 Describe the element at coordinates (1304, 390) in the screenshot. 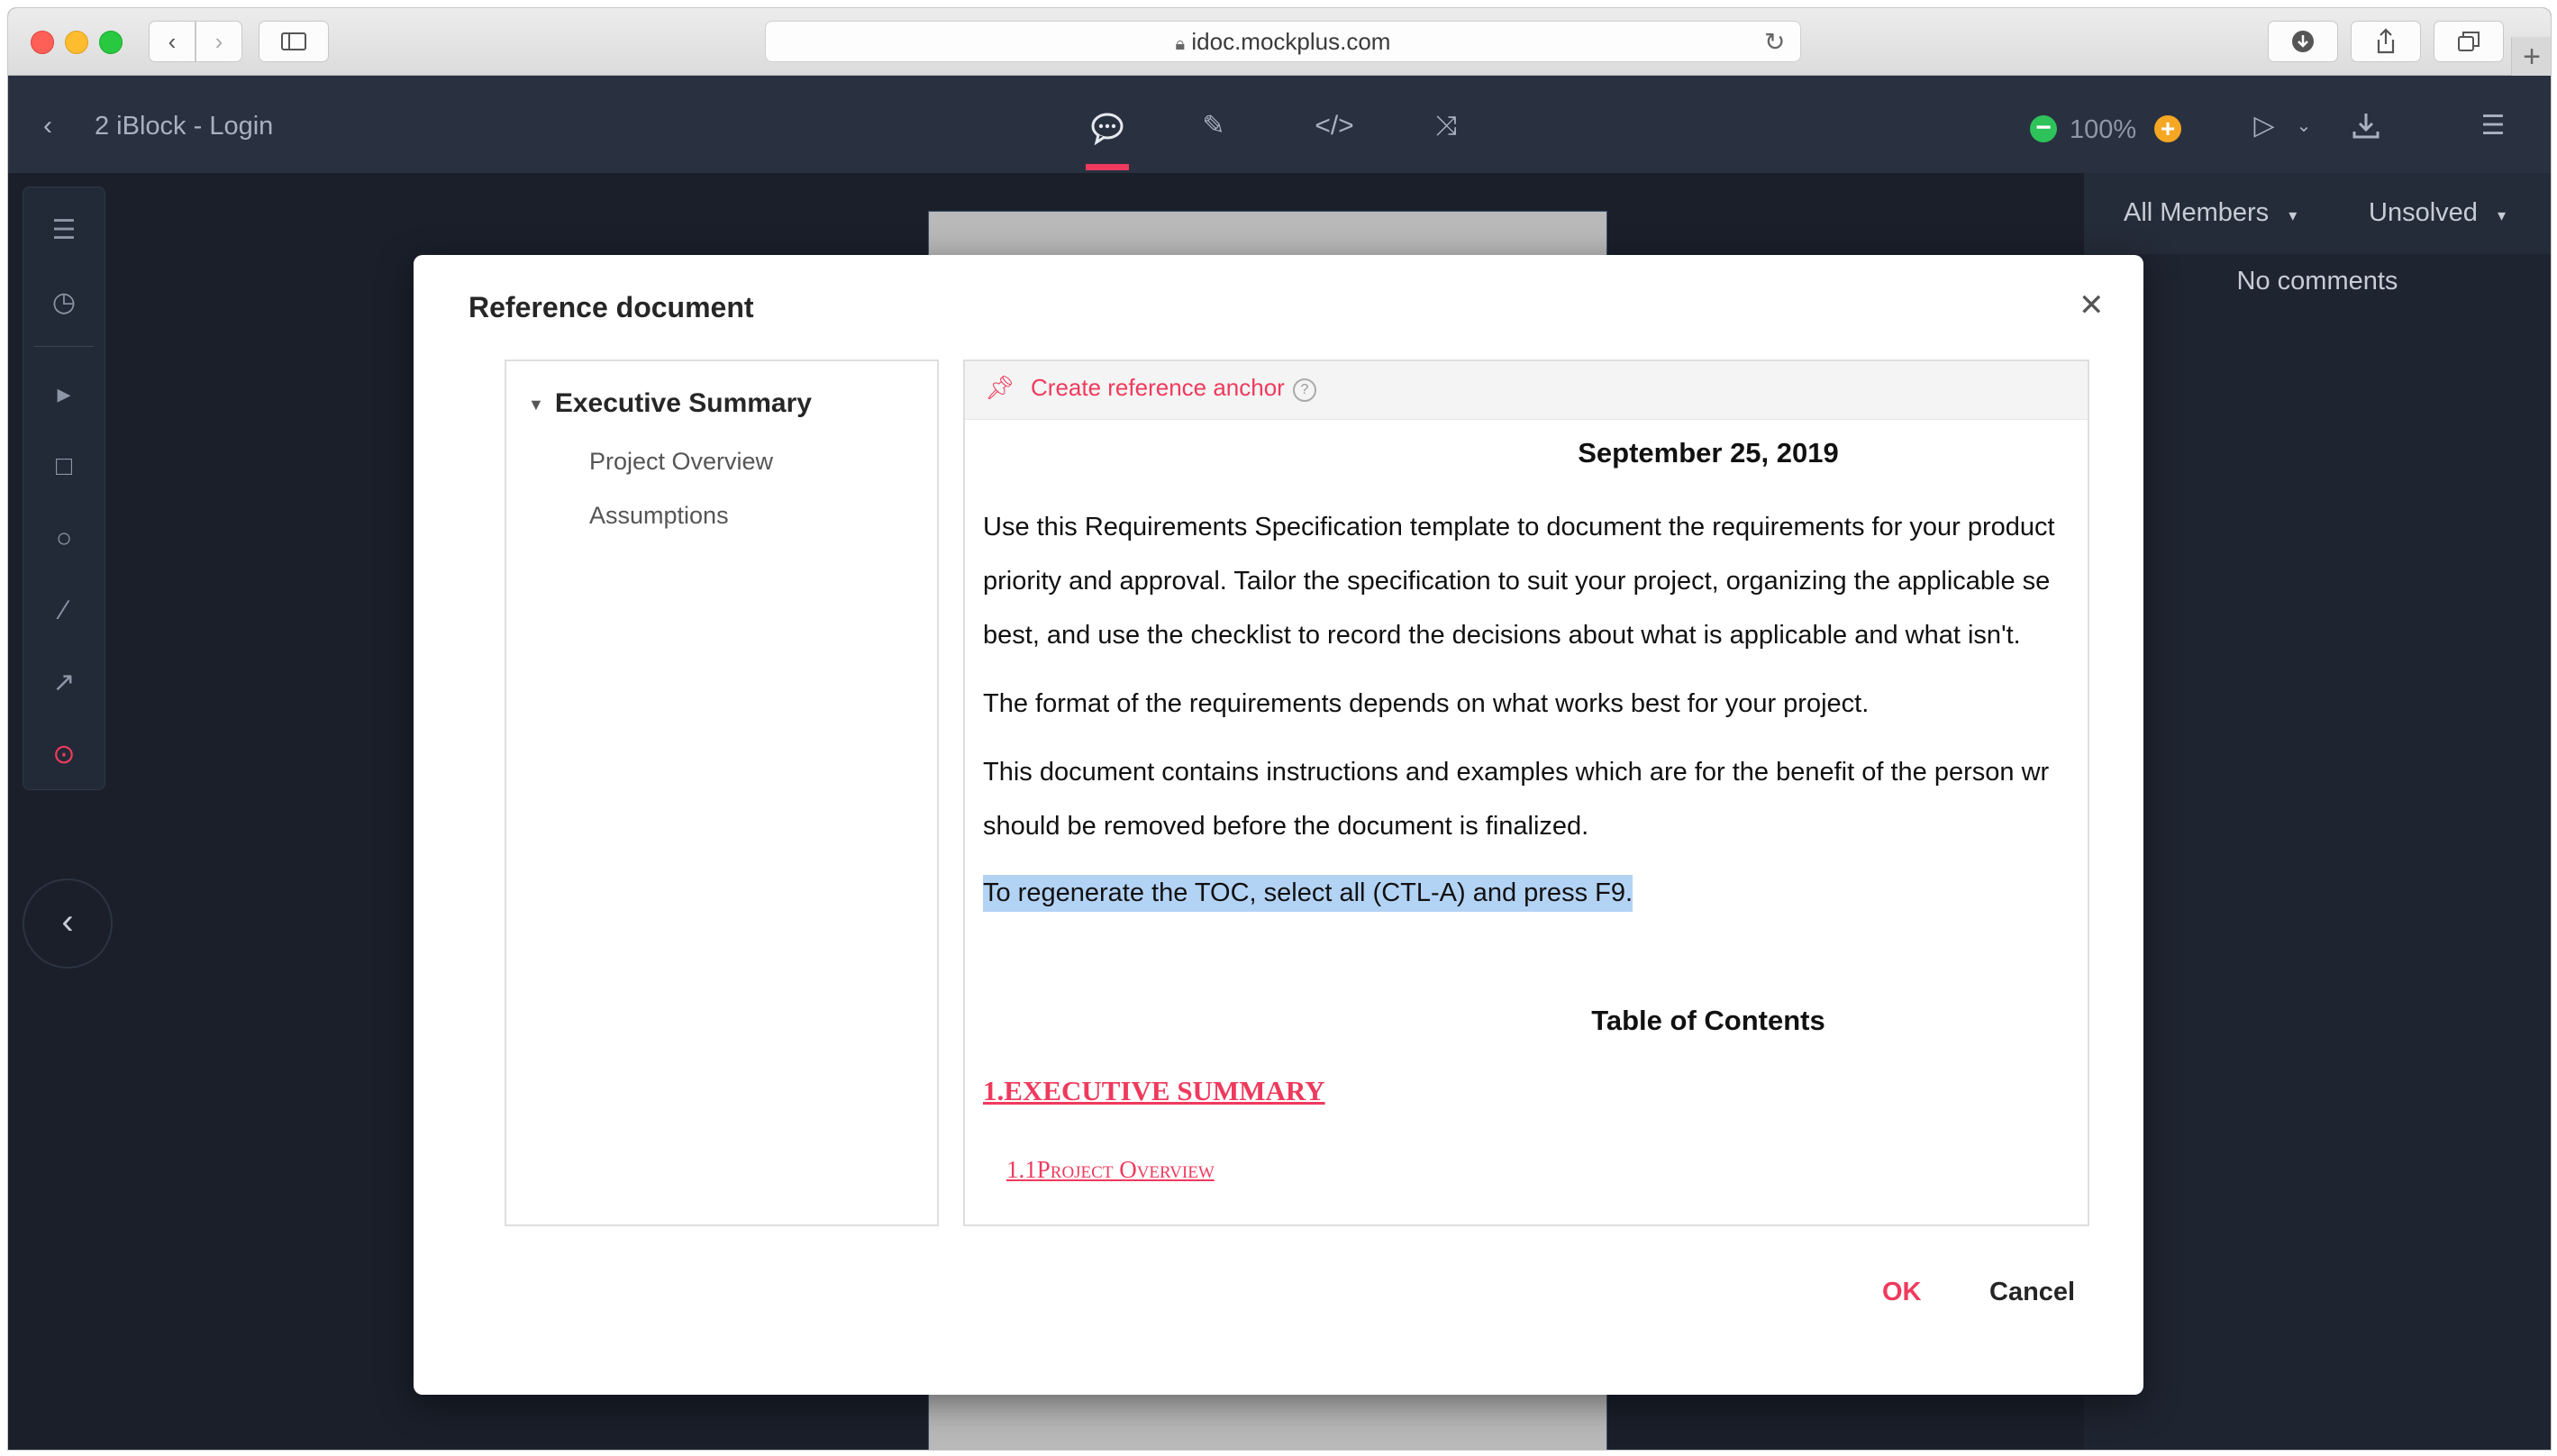

I see `help-icon: ?` at that location.